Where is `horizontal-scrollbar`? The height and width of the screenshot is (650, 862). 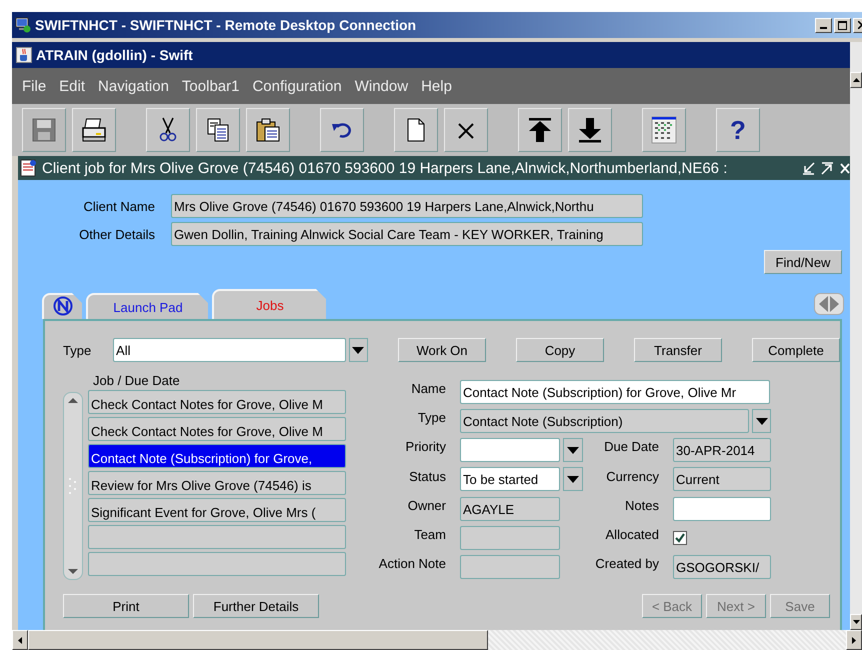
horizontal-scrollbar is located at coordinates (437, 640).